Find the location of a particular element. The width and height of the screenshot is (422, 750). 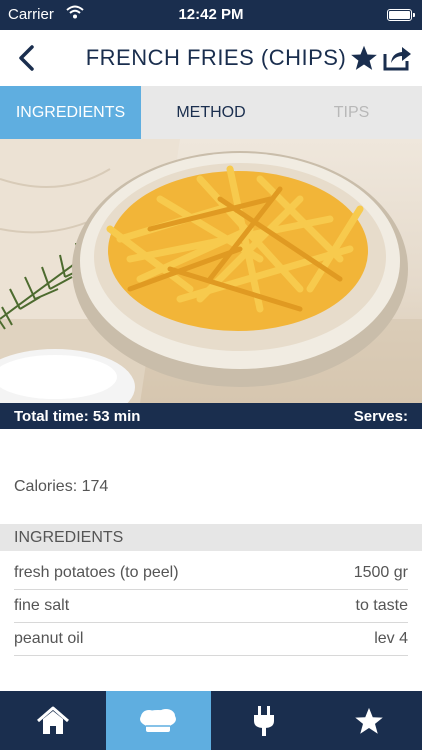

status-bar: Carrier 12:42 PM is located at coordinates (211, 15).